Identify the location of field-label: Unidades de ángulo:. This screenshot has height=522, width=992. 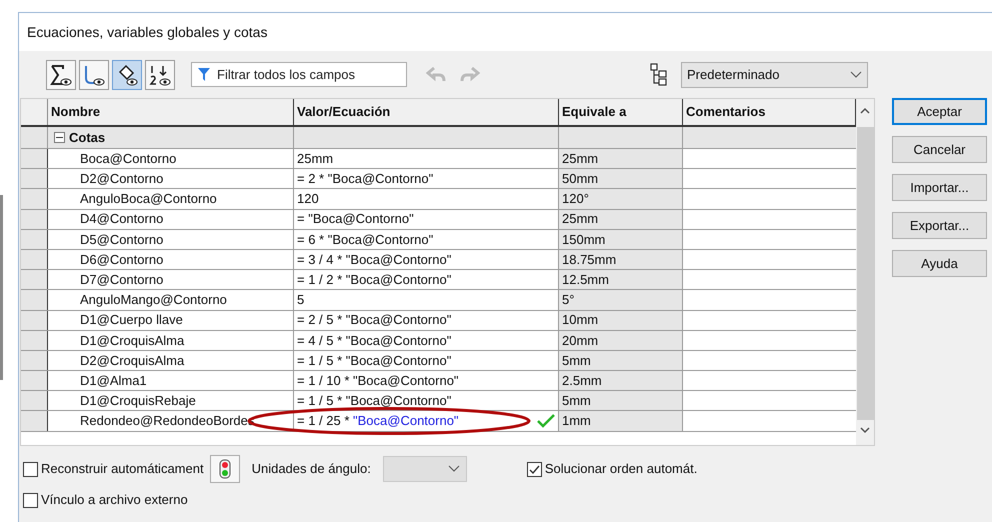
(311, 469).